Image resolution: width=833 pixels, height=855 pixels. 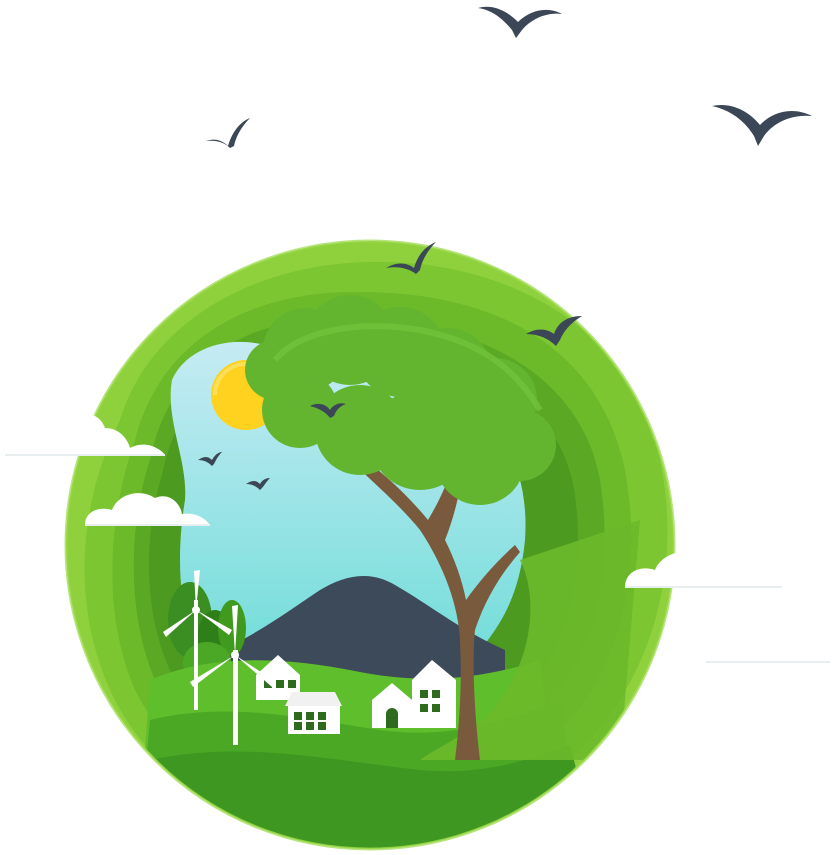 What do you see at coordinates (768, 646) in the screenshot?
I see `cloud-icon` at bounding box center [768, 646].